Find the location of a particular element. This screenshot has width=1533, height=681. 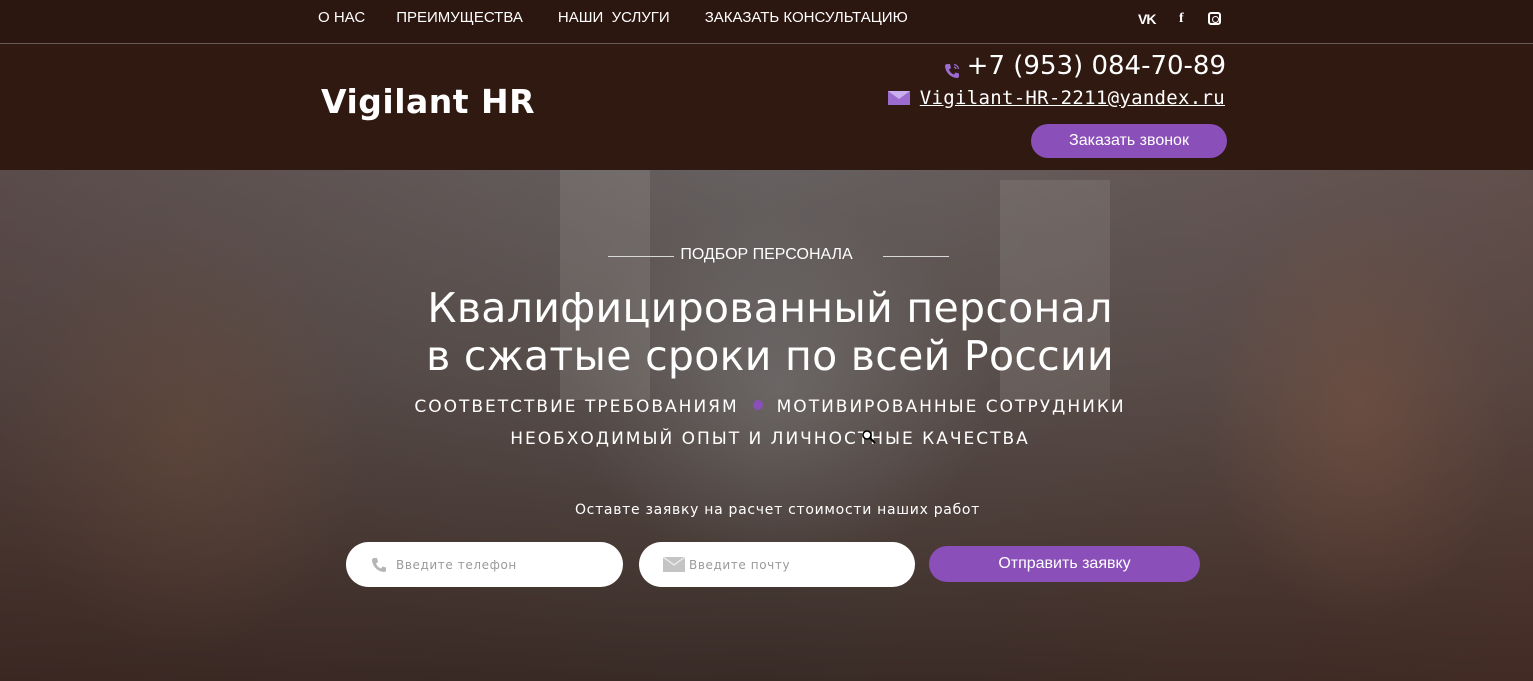

email-link: Vigilant-HR-2211@yandex.ru is located at coordinates (1072, 98).